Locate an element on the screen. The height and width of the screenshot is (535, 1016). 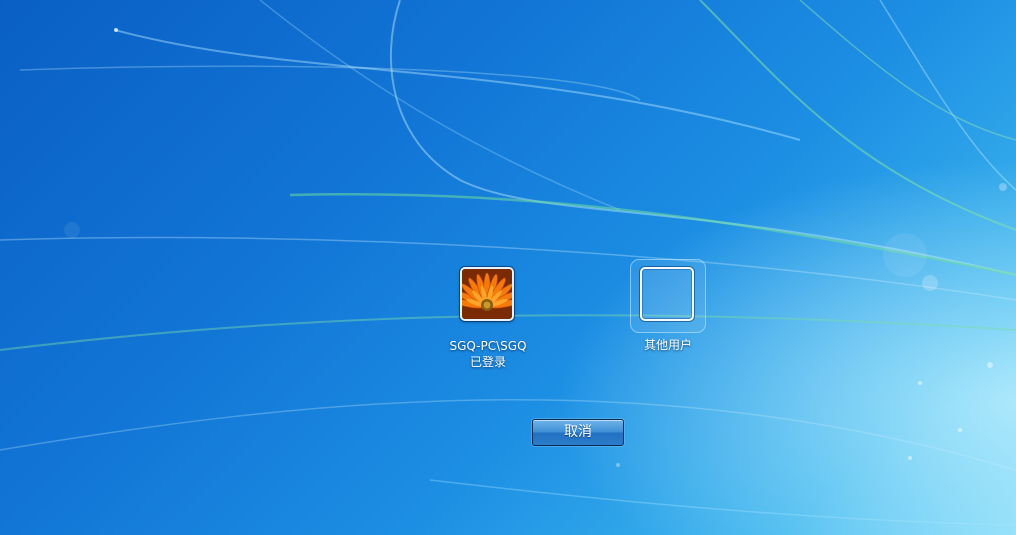
blank-user-frame-icon is located at coordinates (667, 294).